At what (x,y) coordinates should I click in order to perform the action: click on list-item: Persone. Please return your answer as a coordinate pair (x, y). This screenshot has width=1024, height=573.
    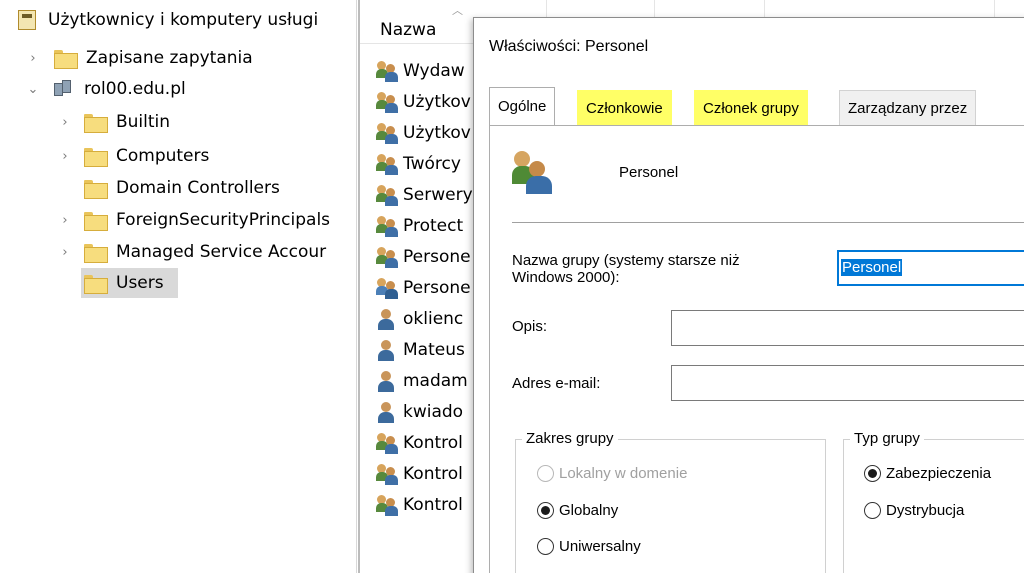
    Looking at the image, I should click on (423, 257).